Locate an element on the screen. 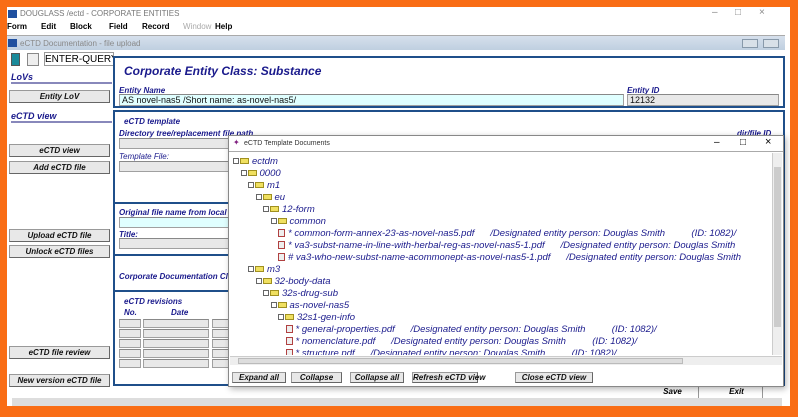 Image resolution: width=798 pixels, height=417 pixels. ectd-view-button: eCTD view is located at coordinates (59, 150).